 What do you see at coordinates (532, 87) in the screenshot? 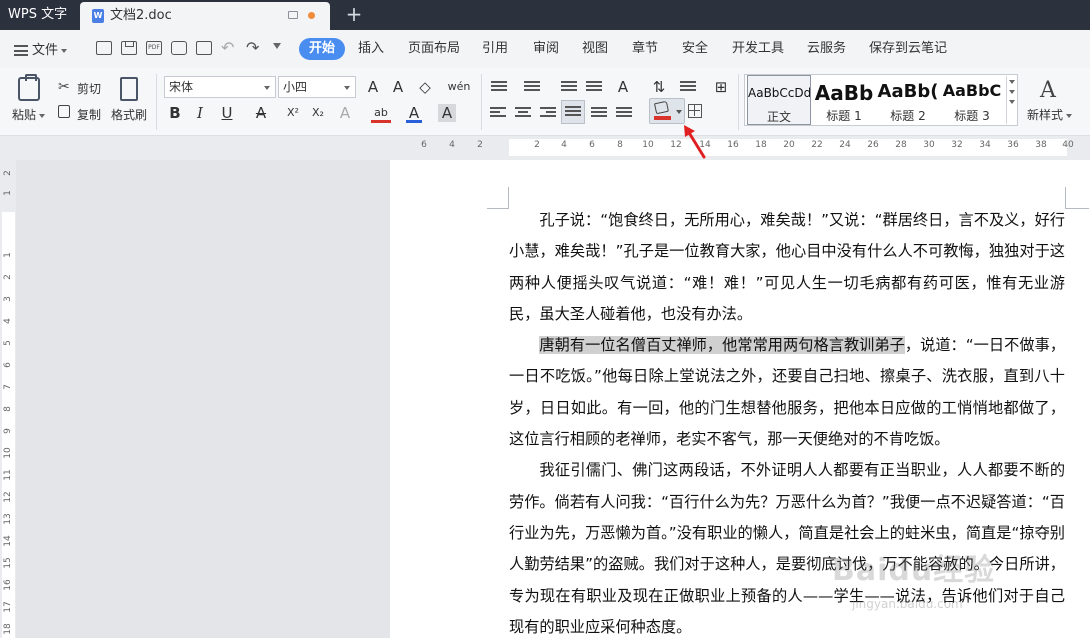
I see `numbering-icon` at bounding box center [532, 87].